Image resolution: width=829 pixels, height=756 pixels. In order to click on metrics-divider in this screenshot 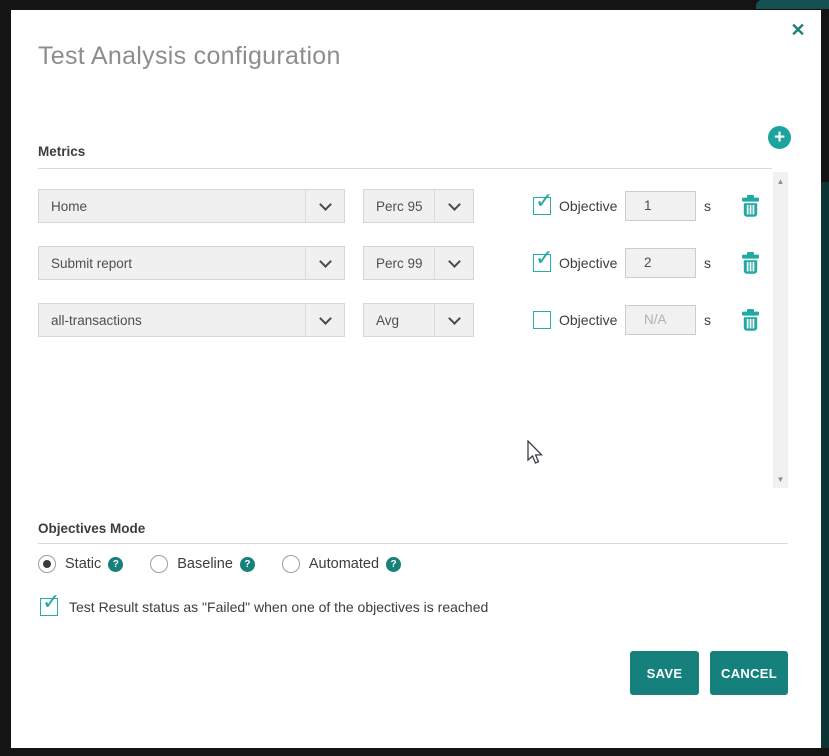, I will do `click(405, 168)`.